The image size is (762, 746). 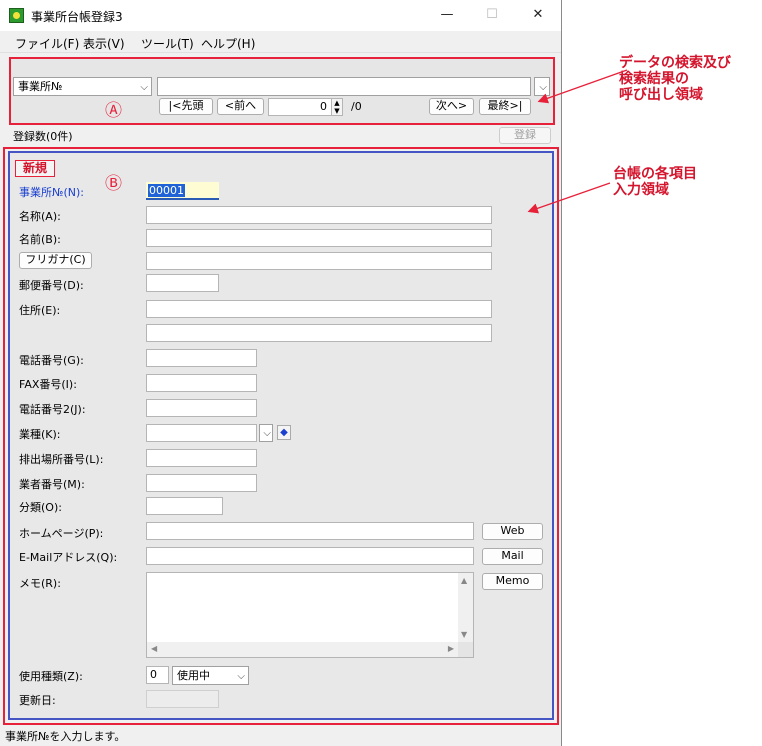 I want to click on arrow-to-area-b, so click(x=569, y=198).